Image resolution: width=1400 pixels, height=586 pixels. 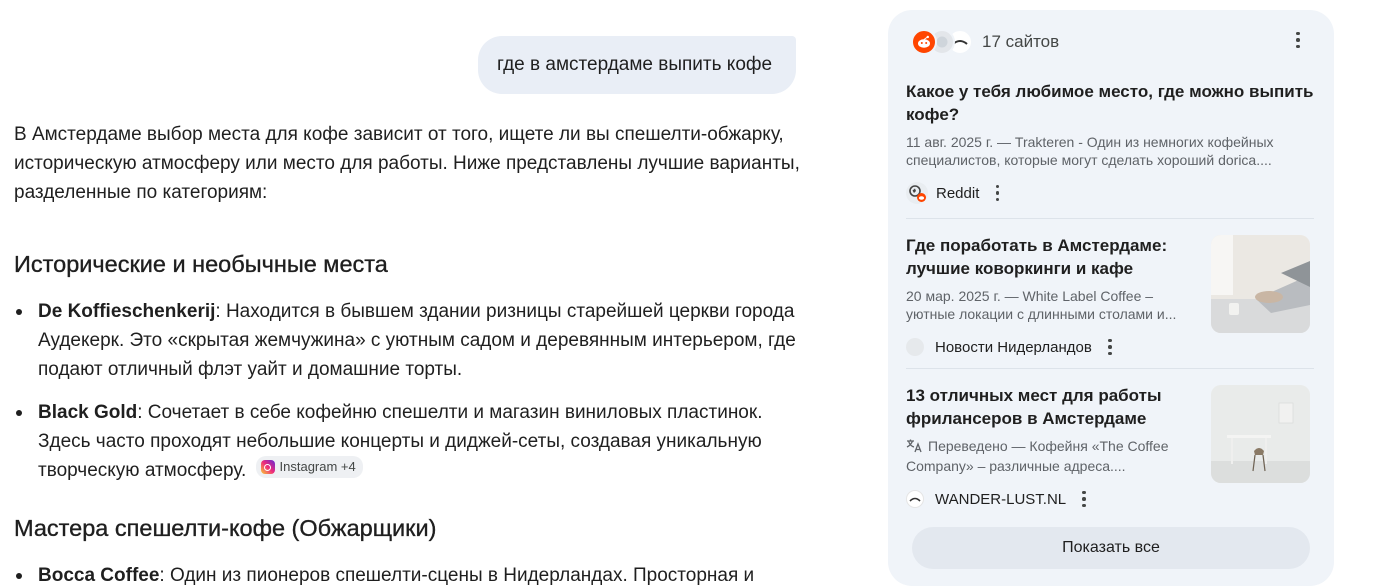 I want to click on source-name: Новости Нидерландов, so click(x=1013, y=347).